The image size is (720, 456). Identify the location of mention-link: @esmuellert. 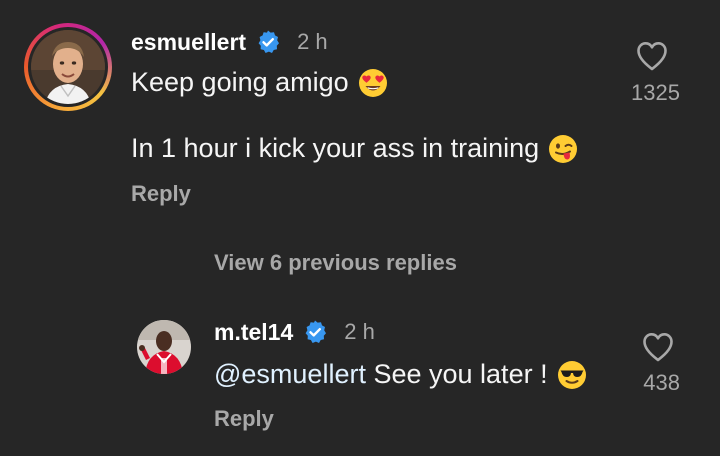
(290, 374).